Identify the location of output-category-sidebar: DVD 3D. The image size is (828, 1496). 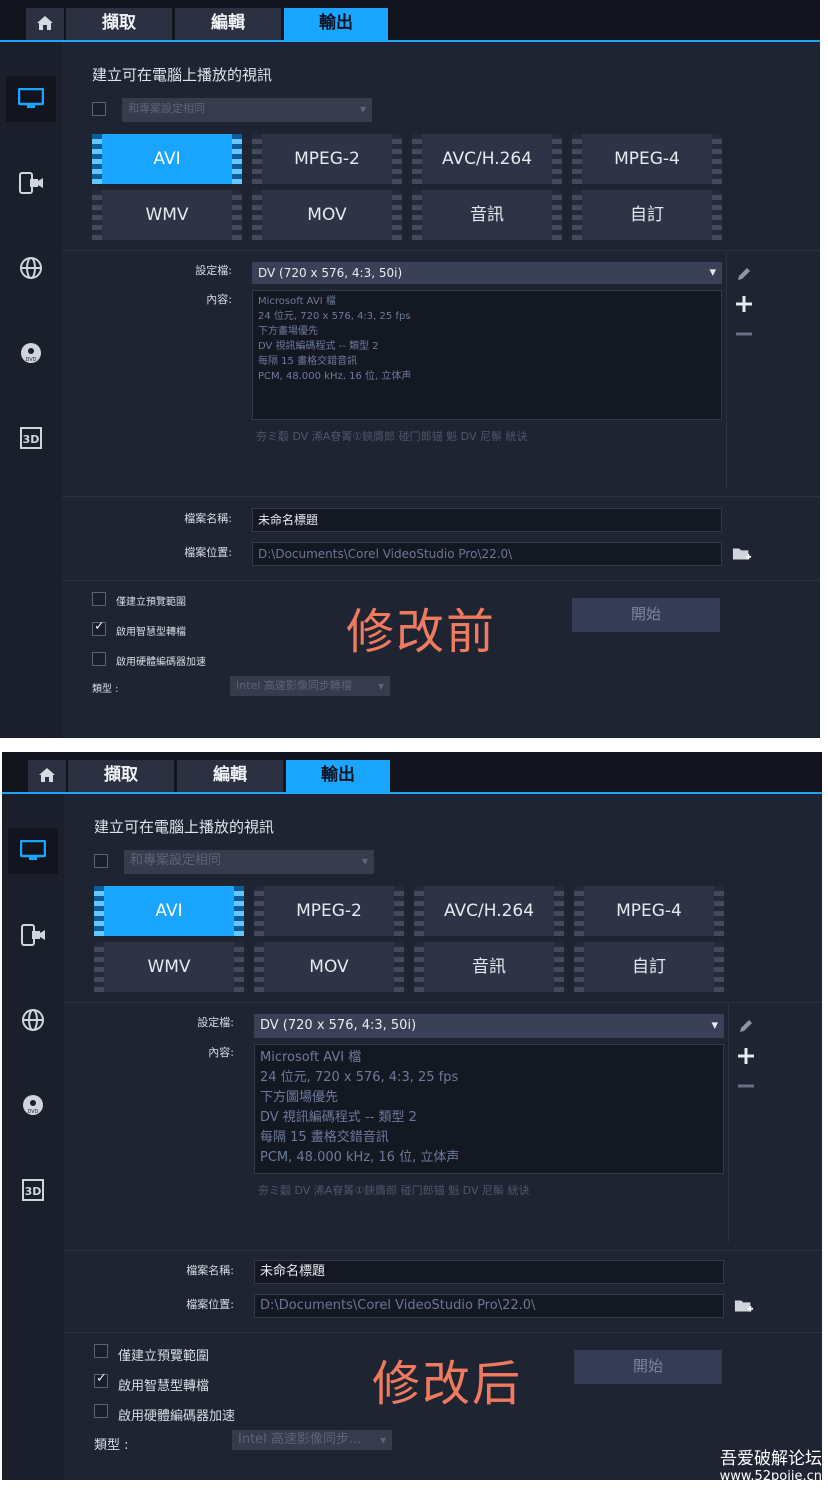
(33, 1137).